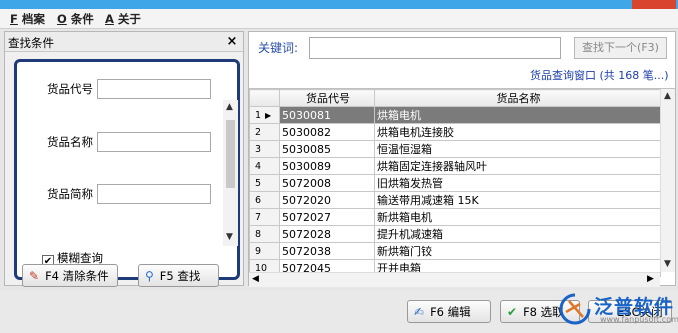 This screenshot has height=333, width=678. I want to click on name-cell: 旧烘箱发热管, so click(517, 183).